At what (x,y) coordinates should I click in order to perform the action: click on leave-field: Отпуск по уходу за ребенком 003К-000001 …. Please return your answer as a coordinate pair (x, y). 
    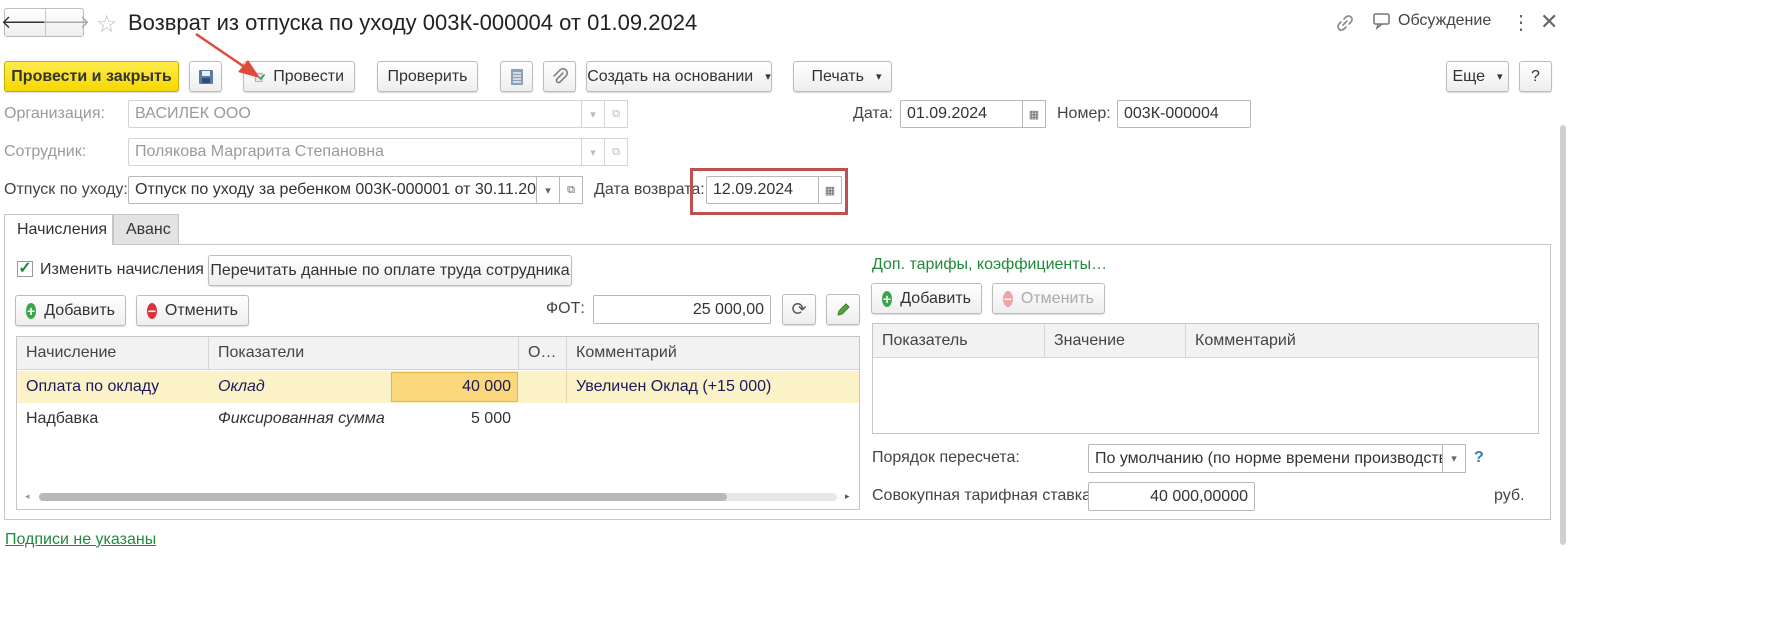
    Looking at the image, I should click on (332, 190).